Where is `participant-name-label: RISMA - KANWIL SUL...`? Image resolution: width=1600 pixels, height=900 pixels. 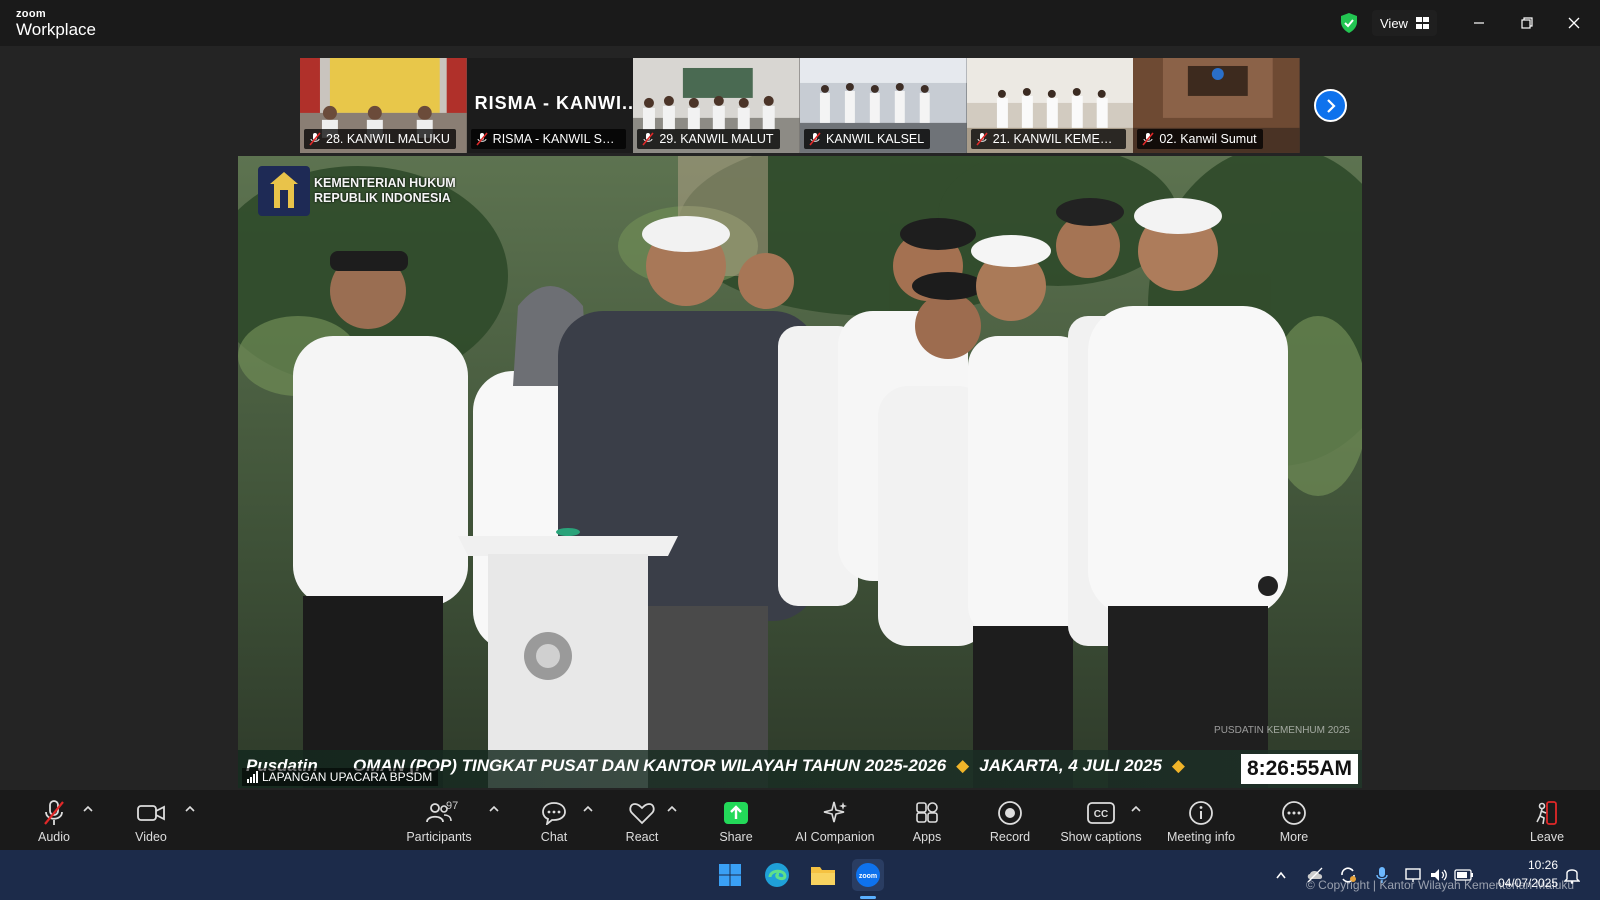
participant-name-label: RISMA - KANWIL SUL... is located at coordinates (548, 139).